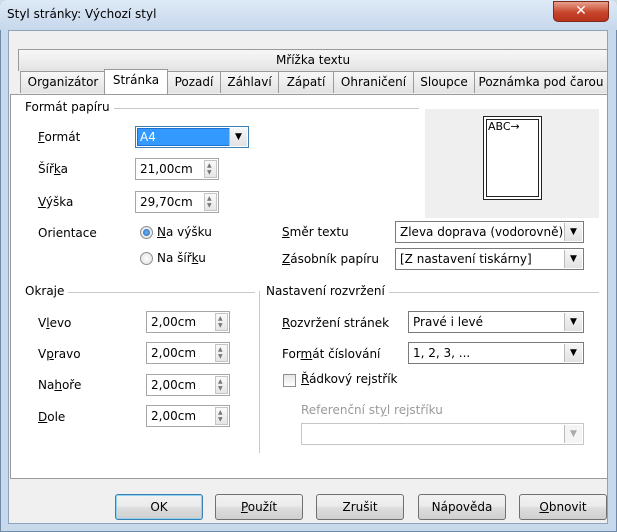 The image size is (617, 532). I want to click on text-direction-dropdown: Zleva doprava (vodorovně) ▼, so click(489, 232).